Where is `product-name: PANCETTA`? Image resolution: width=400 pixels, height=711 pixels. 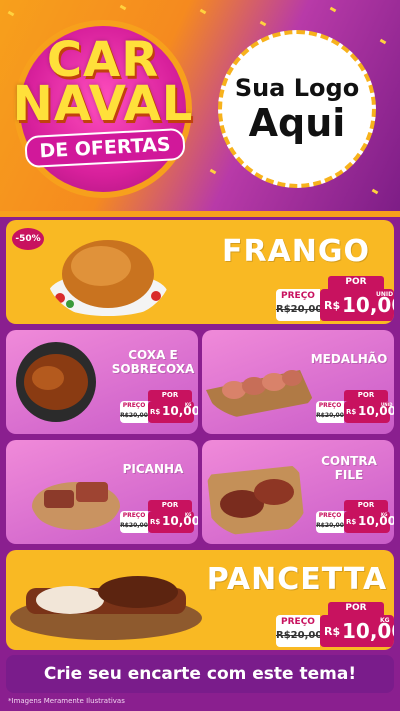 product-name: PANCETTA is located at coordinates (297, 579).